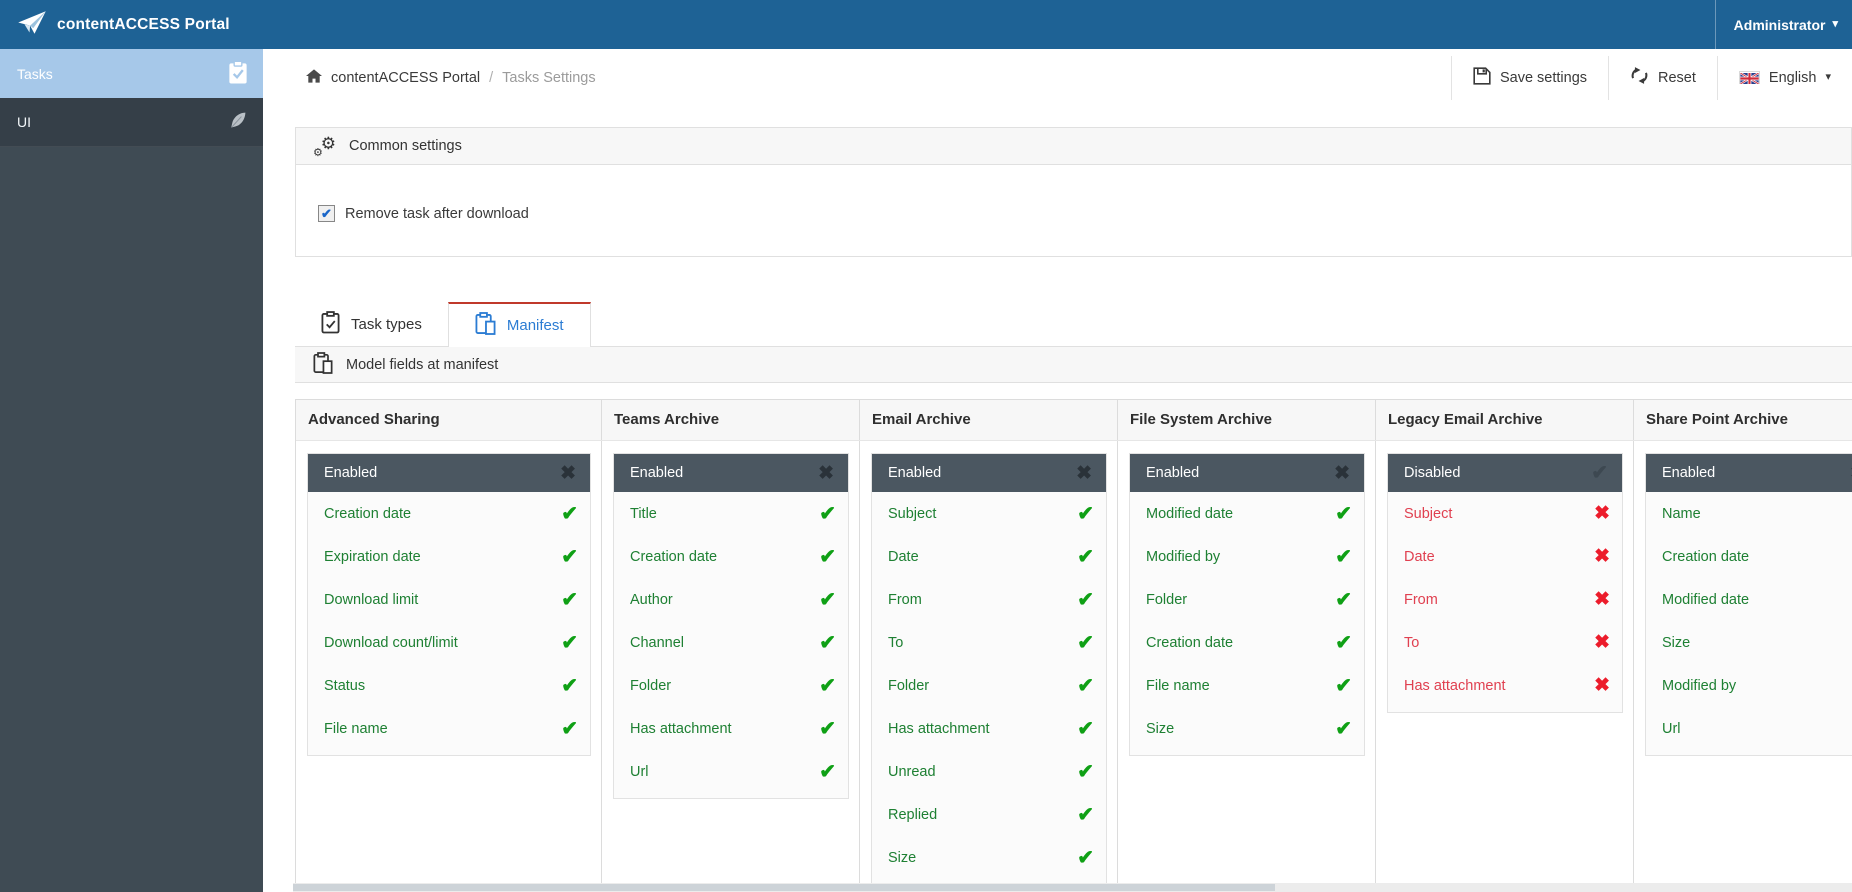 Image resolution: width=1852 pixels, height=892 pixels. What do you see at coordinates (989, 556) in the screenshot?
I see `field-row-date: Date ✔` at bounding box center [989, 556].